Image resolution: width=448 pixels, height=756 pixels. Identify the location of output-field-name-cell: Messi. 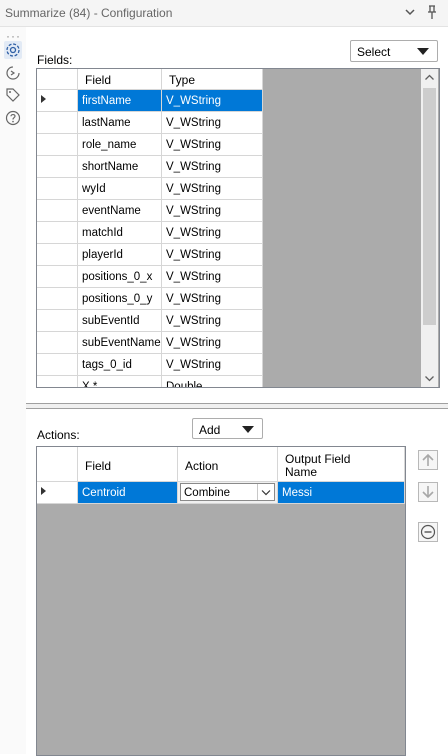
(341, 493).